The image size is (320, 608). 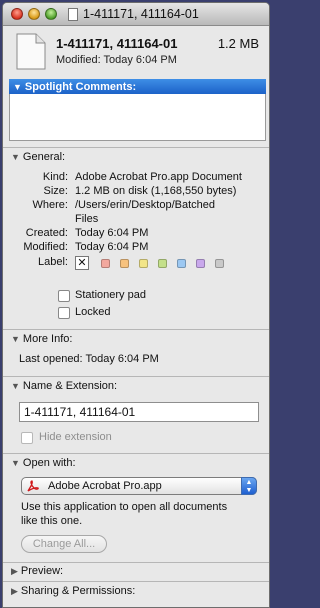 I want to click on zoom-button, so click(x=51, y=14).